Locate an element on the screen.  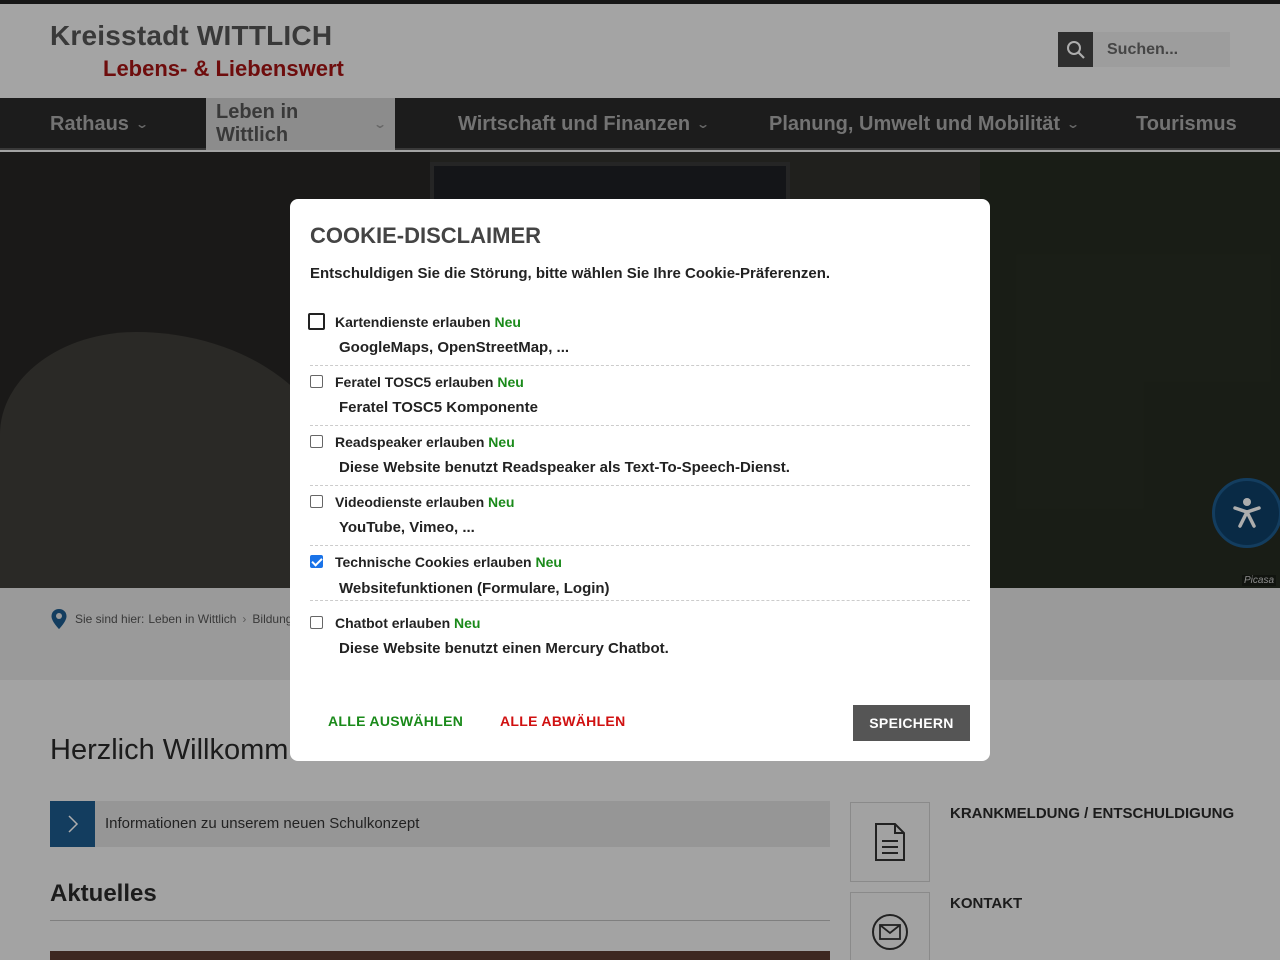
cookie-option-label: Feratel TOSC5 erlauben Neu is located at coordinates (429, 382).